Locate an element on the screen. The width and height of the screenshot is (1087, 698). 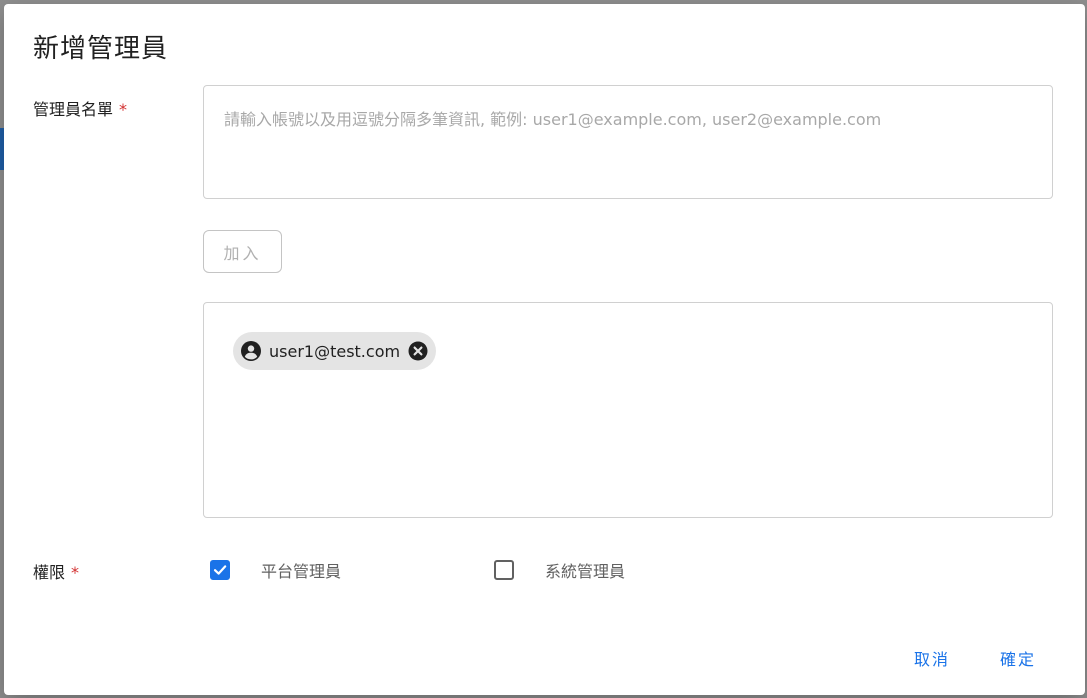
account-circle-icon is located at coordinates (251, 351).